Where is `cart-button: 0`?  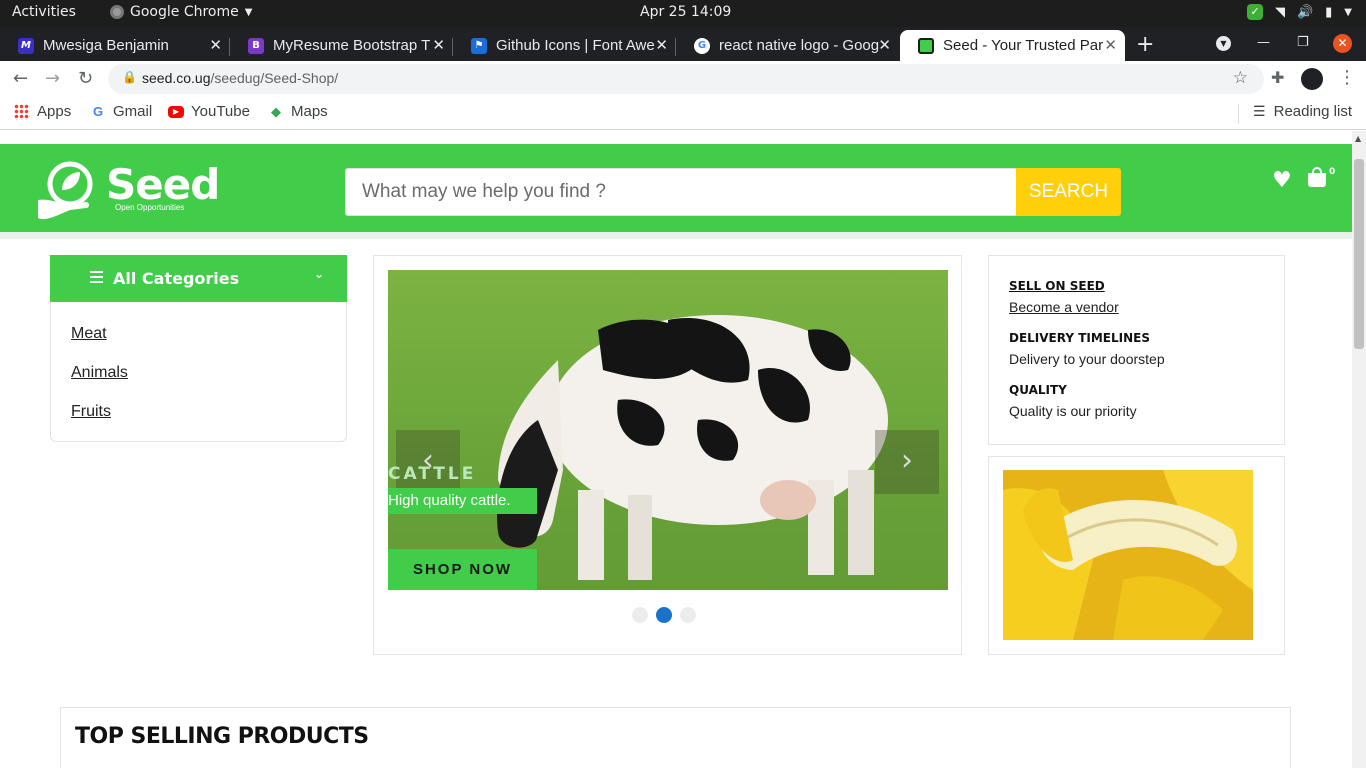 cart-button: 0 is located at coordinates (1320, 178).